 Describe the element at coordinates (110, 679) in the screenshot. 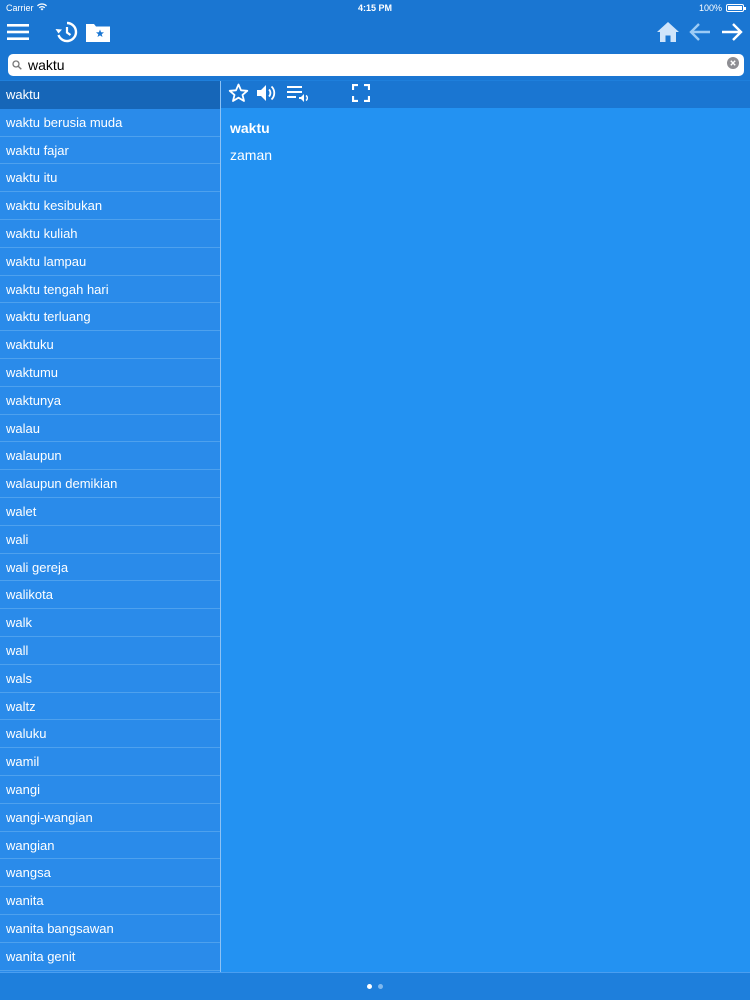

I see `list-item: wals` at that location.